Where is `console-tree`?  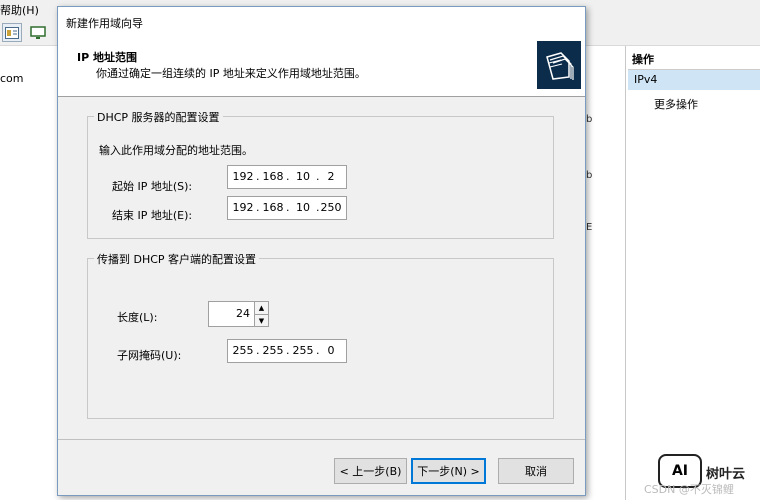
console-tree is located at coordinates (28, 273).